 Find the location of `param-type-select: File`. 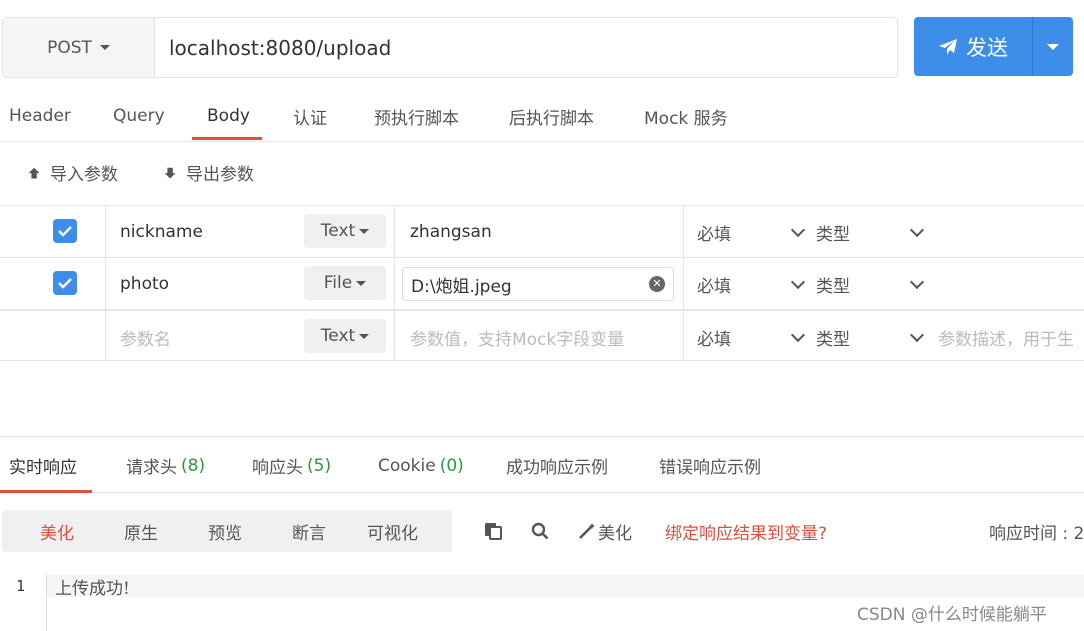

param-type-select: File is located at coordinates (345, 283).